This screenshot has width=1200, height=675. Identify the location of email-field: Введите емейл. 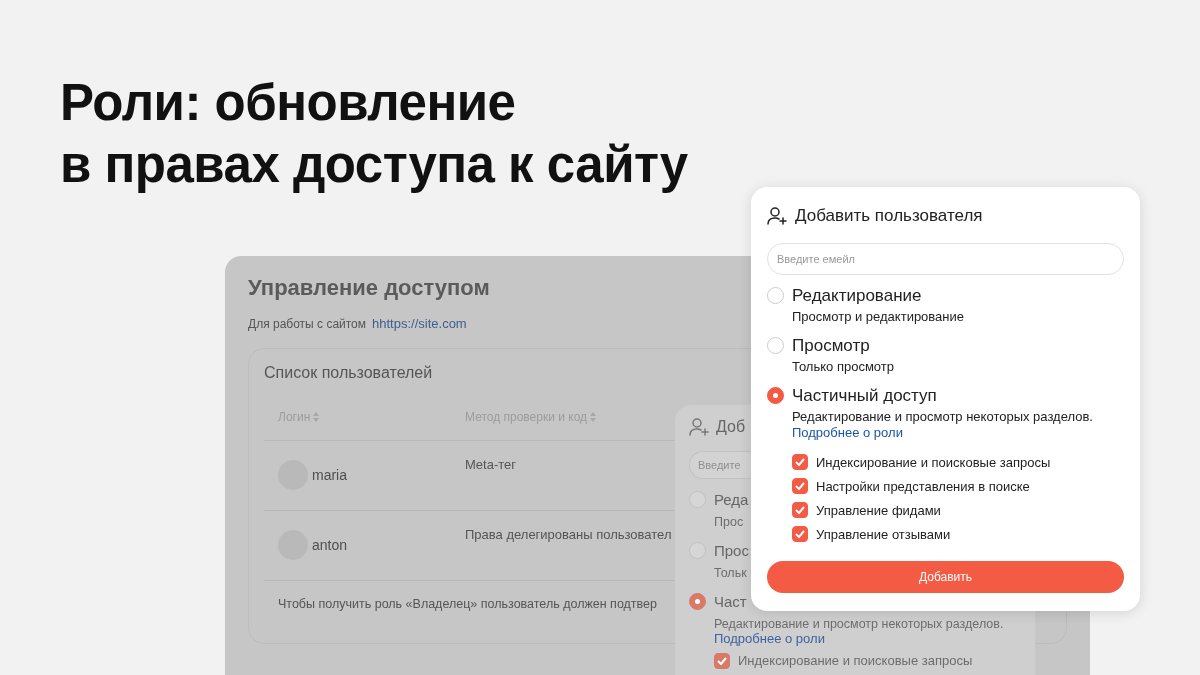
(945, 258).